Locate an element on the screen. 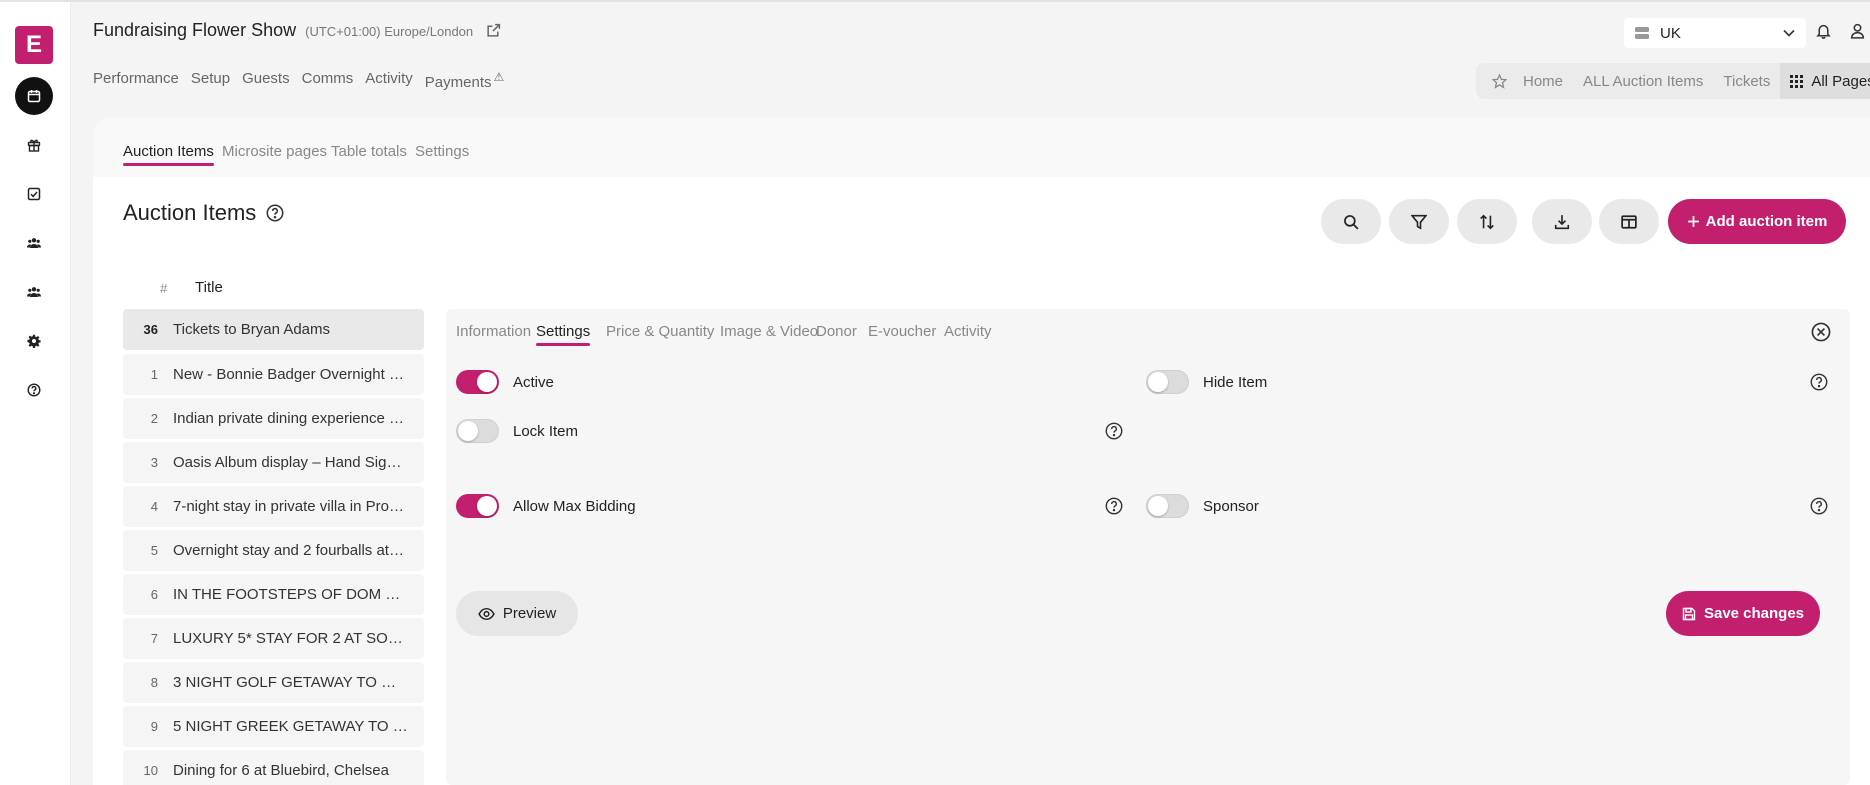 Image resolution: width=1870 pixels, height=785 pixels. nav-comms: Comms is located at coordinates (328, 80).